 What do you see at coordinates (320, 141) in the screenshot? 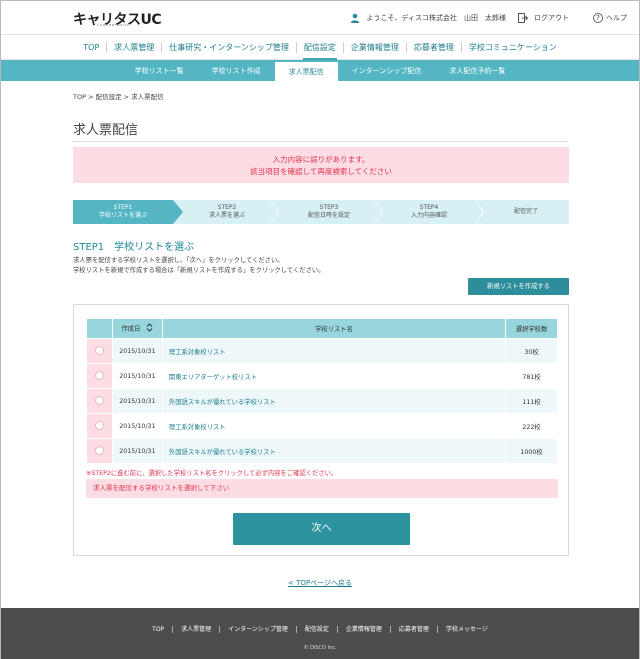
I see `divider` at bounding box center [320, 141].